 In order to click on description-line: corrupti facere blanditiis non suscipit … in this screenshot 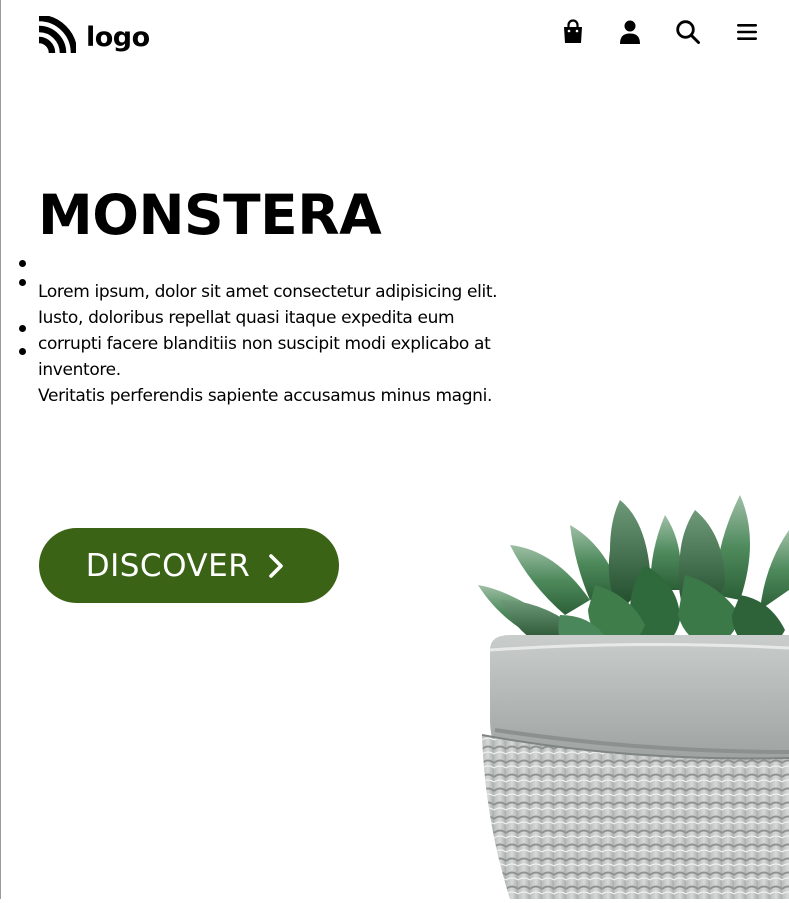, I will do `click(264, 344)`.